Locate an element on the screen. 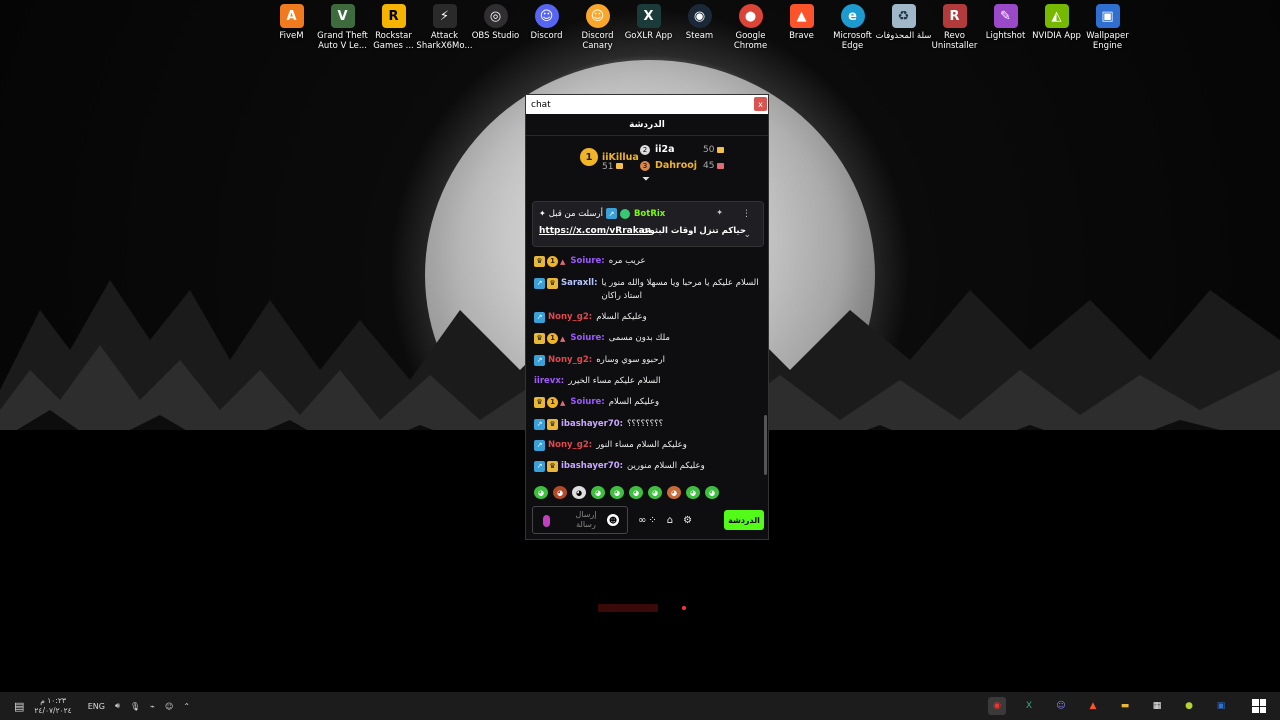 The height and width of the screenshot is (720, 1280). points-value: 51 is located at coordinates (608, 167).